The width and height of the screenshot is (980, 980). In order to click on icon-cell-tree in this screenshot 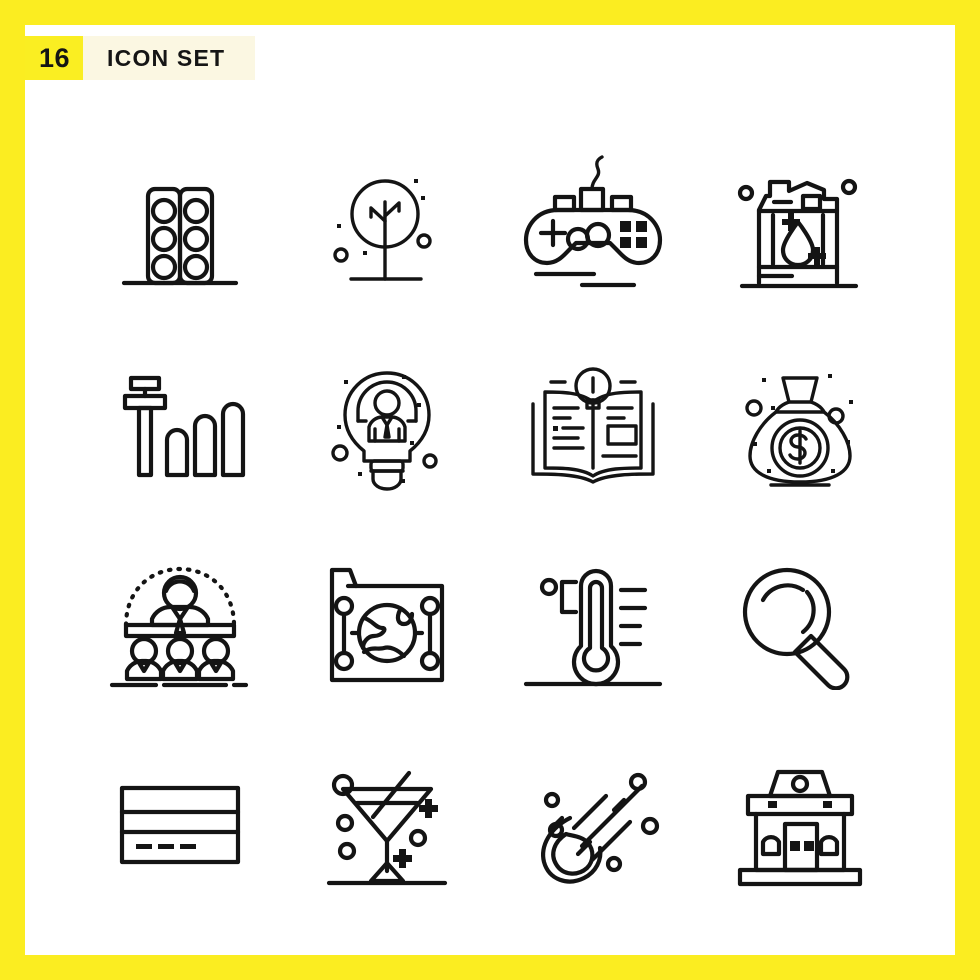, I will do `click(387, 225)`.